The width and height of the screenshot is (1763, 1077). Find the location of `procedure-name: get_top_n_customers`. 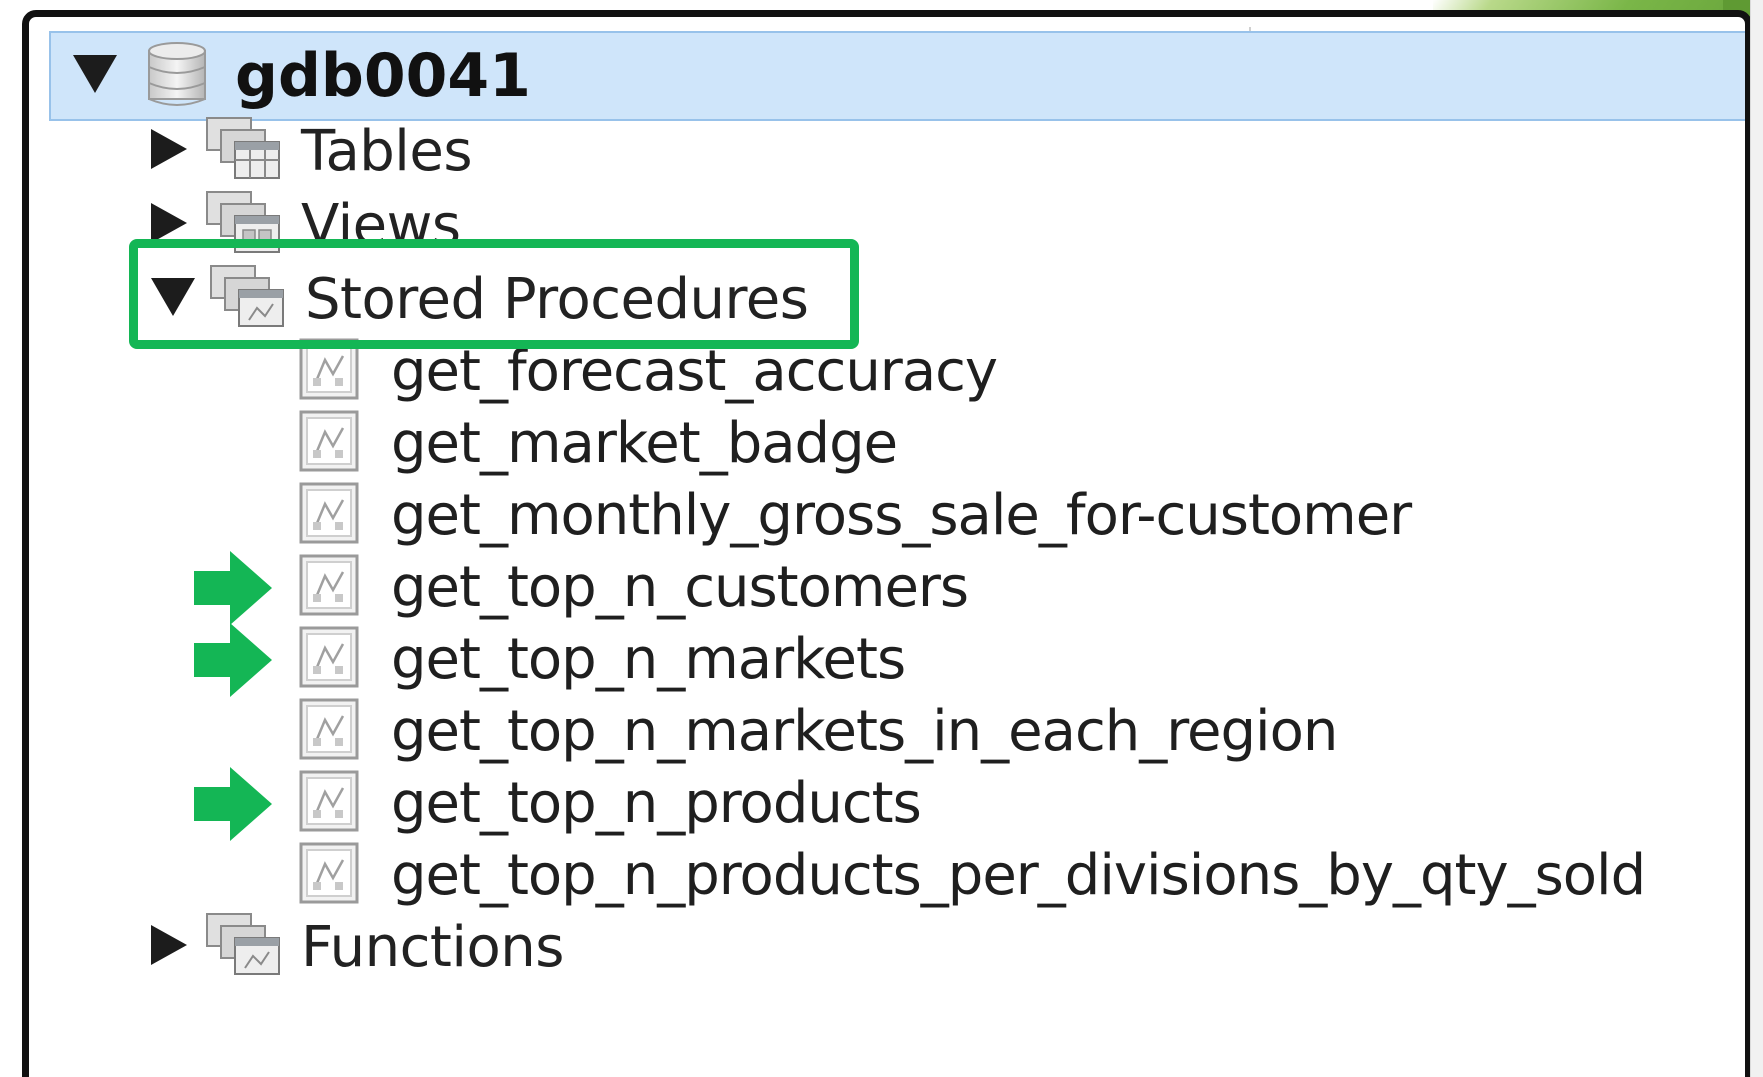

procedure-name: get_top_n_customers is located at coordinates (680, 587).